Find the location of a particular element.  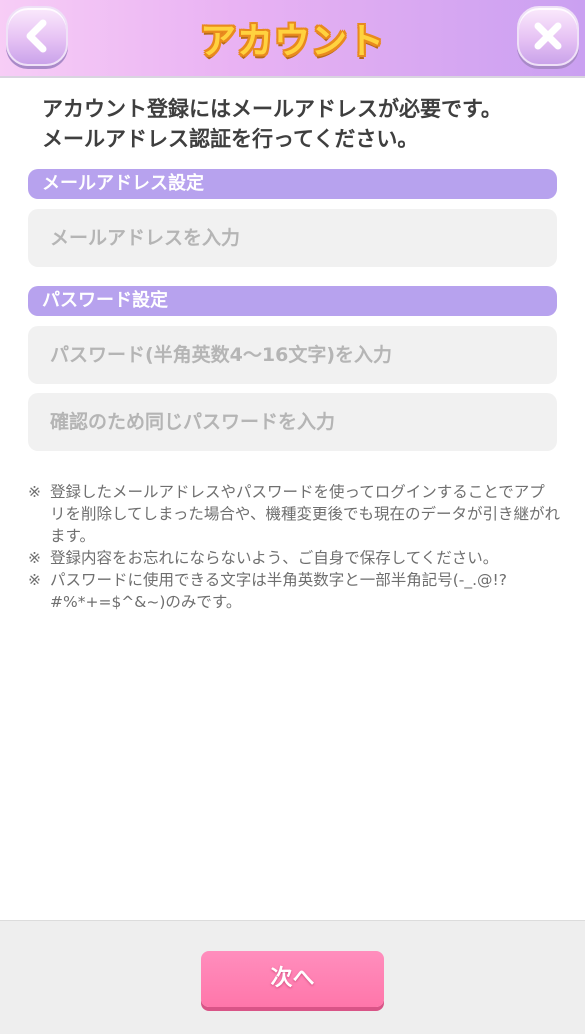

header-bar: アカウント is located at coordinates (292, 39).